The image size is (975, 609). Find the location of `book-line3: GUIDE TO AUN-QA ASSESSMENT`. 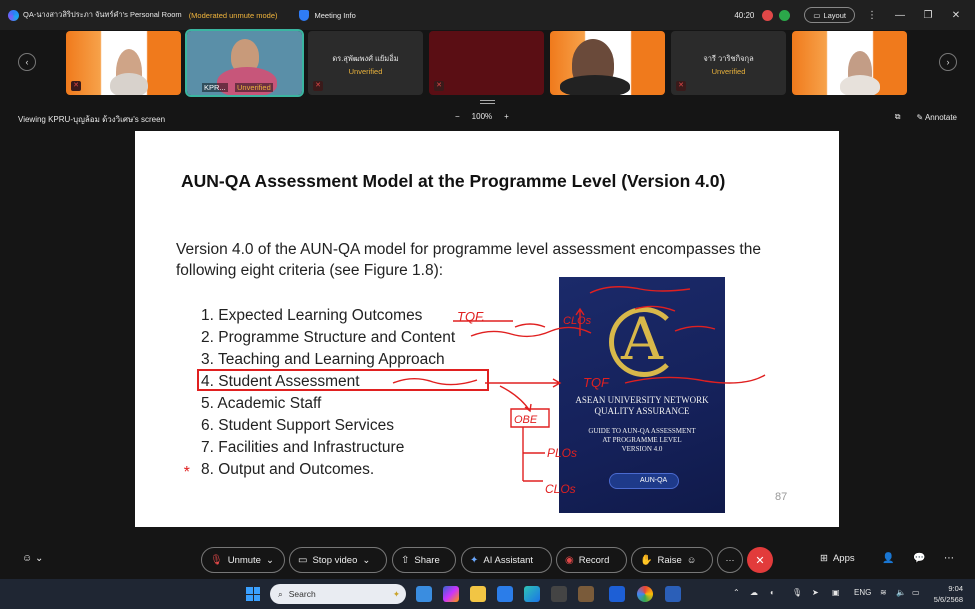

book-line3: GUIDE TO AUN-QA ASSESSMENT is located at coordinates (642, 431).